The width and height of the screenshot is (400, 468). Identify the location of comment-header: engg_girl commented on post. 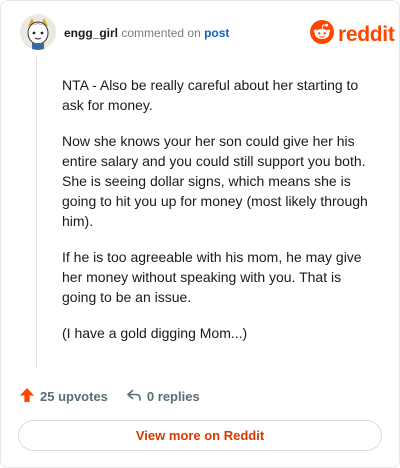
(146, 33).